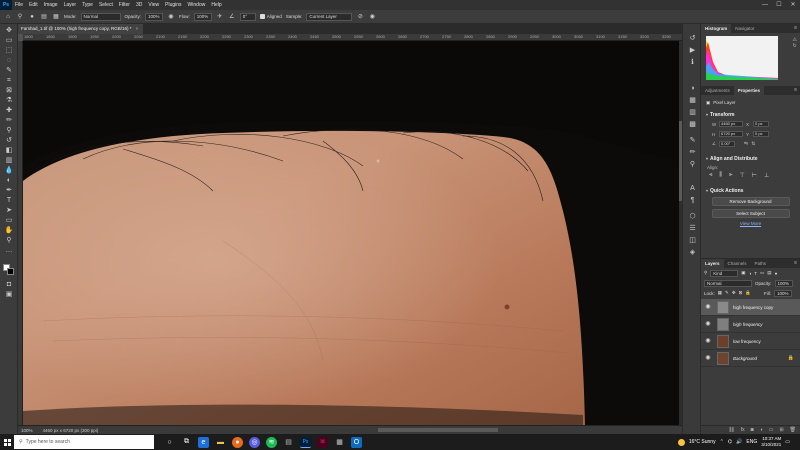  What do you see at coordinates (734, 293) in the screenshot?
I see `lock-position-icon: ✥` at bounding box center [734, 293].